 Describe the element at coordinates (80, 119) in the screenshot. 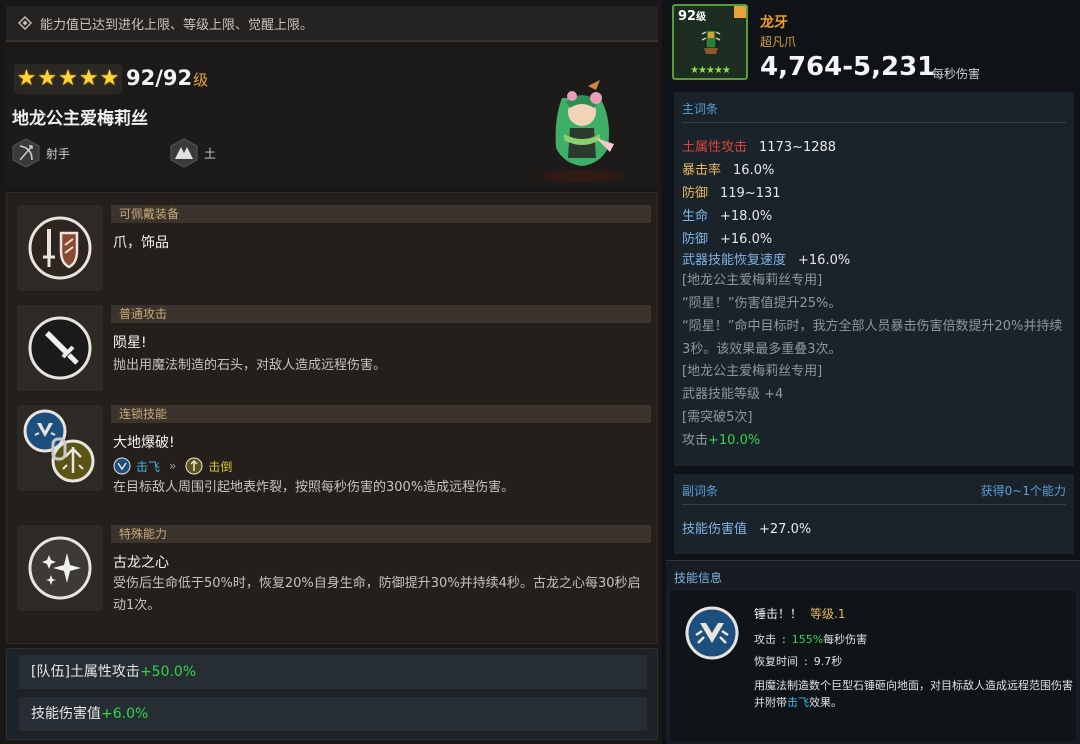

I see `hero-name: 地龙公主爱梅莉丝` at that location.